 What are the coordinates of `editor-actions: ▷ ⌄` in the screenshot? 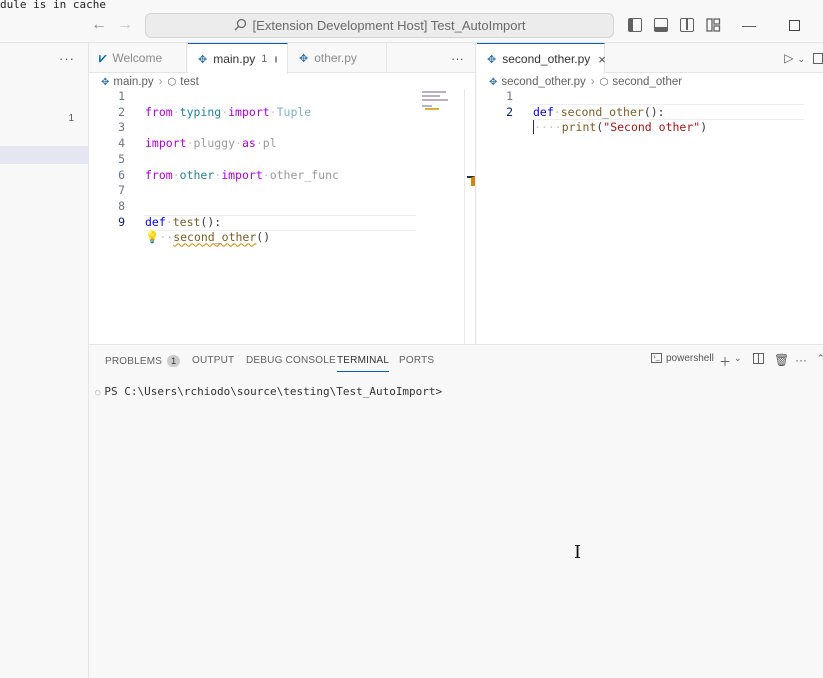 It's located at (803, 58).